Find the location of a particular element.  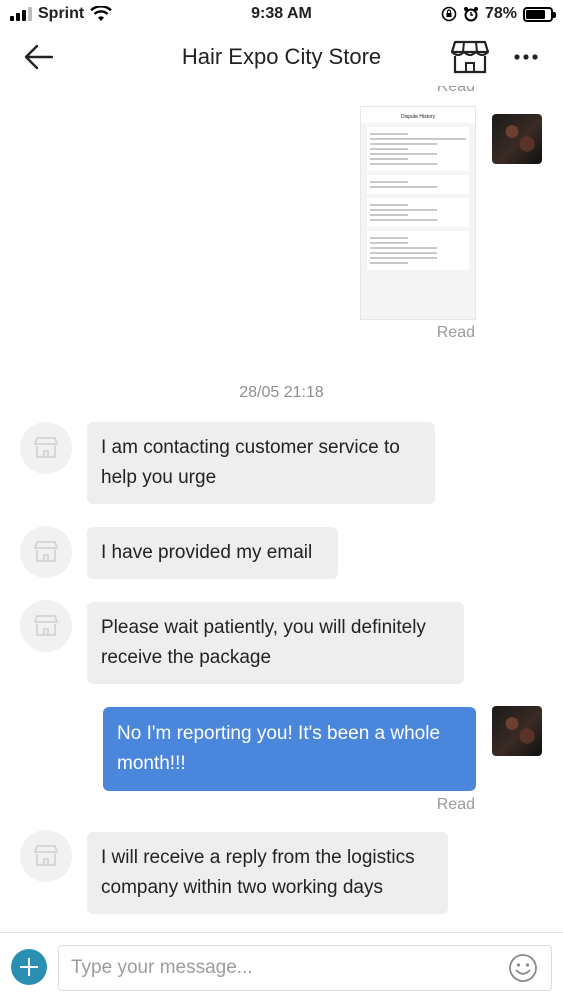

battery-icon is located at coordinates (539, 14).